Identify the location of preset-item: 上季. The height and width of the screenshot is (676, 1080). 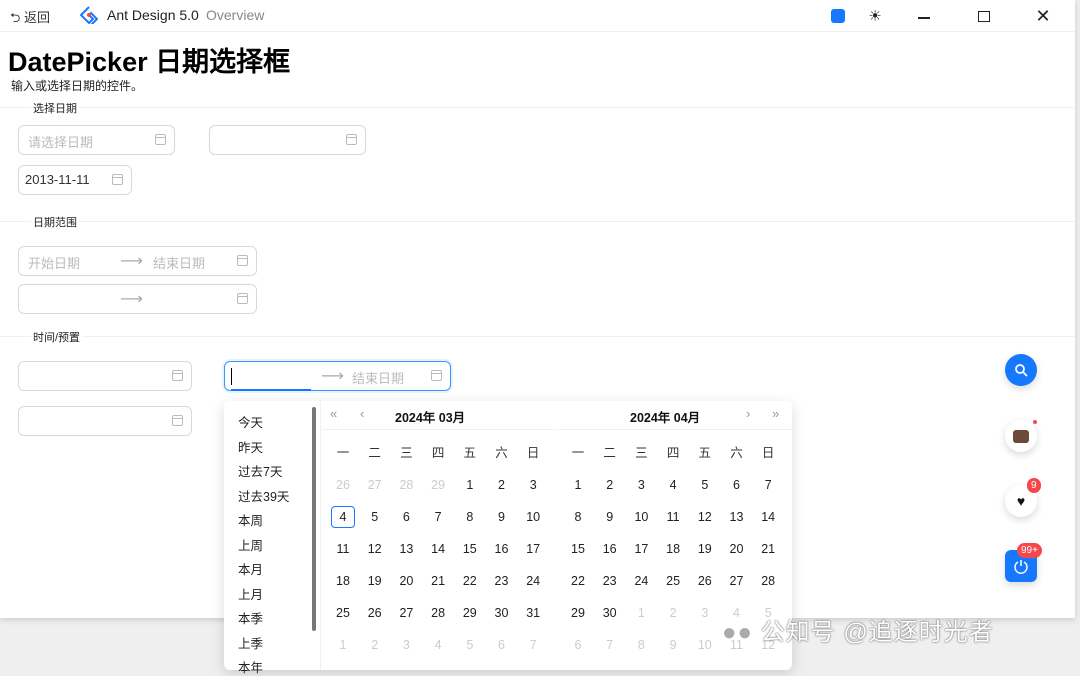
(250, 642).